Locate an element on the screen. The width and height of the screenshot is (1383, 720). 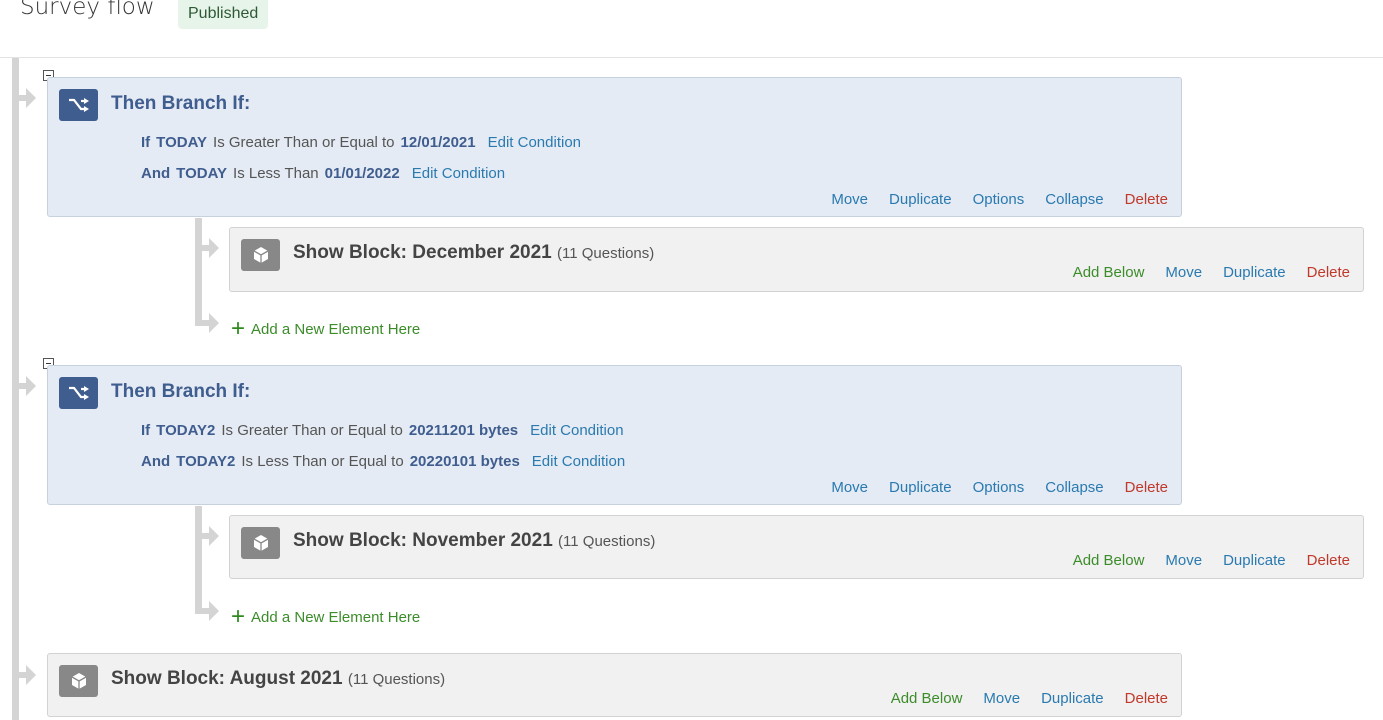
block-name: Show Block: November 2021 is located at coordinates (423, 540).